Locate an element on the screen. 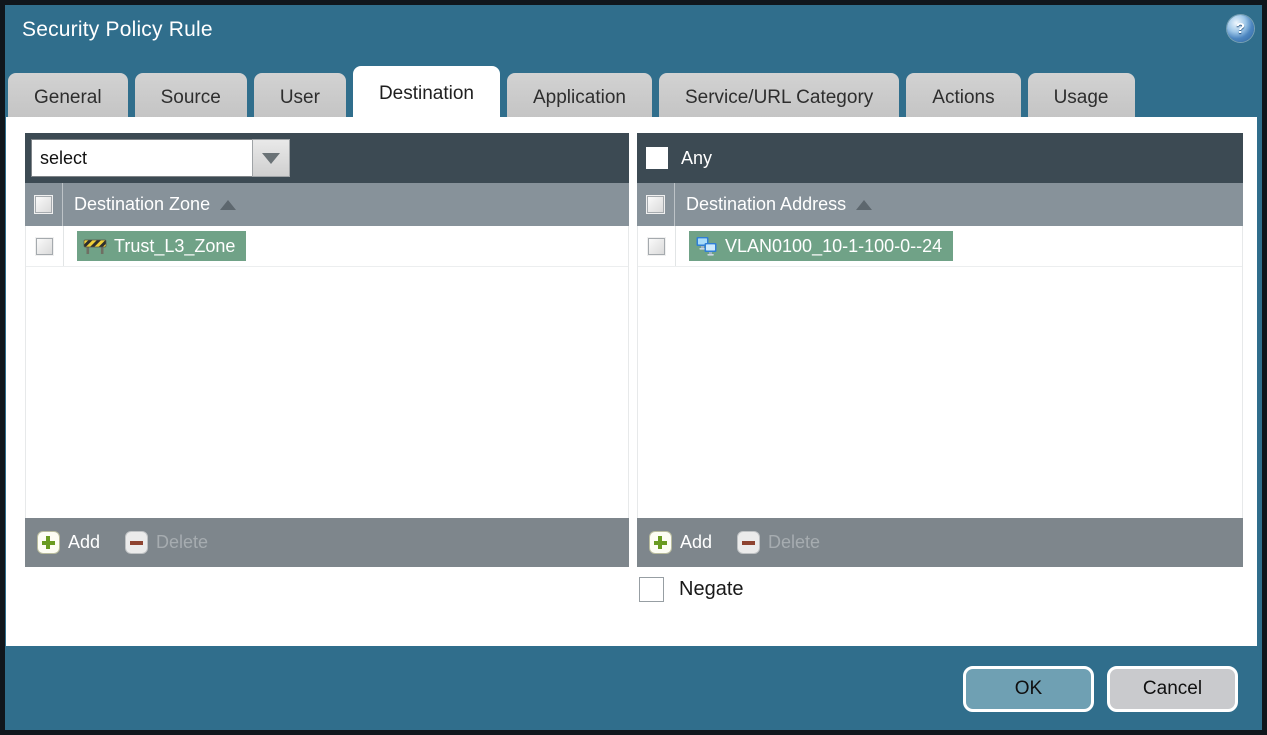 The width and height of the screenshot is (1267, 735). negate-row: Negate is located at coordinates (691, 589).